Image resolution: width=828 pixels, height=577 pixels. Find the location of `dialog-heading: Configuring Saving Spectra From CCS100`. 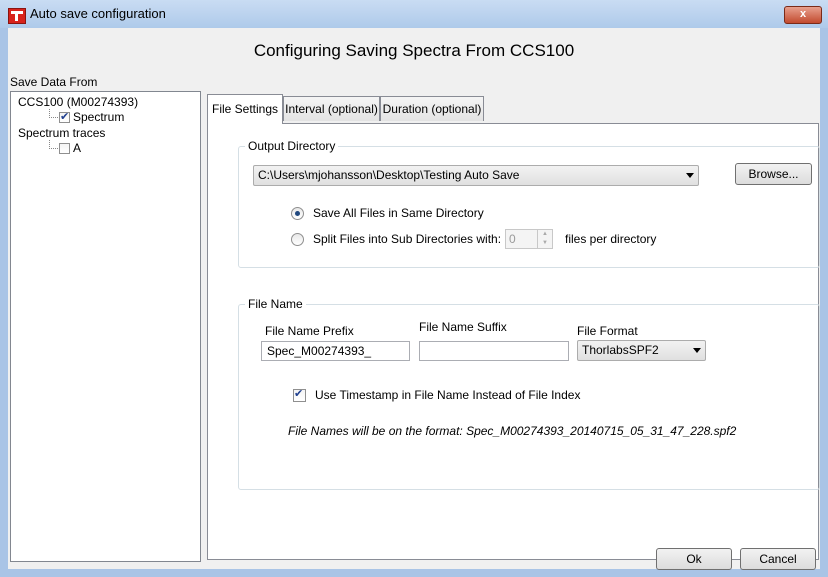

dialog-heading: Configuring Saving Spectra From CCS100 is located at coordinates (414, 50).